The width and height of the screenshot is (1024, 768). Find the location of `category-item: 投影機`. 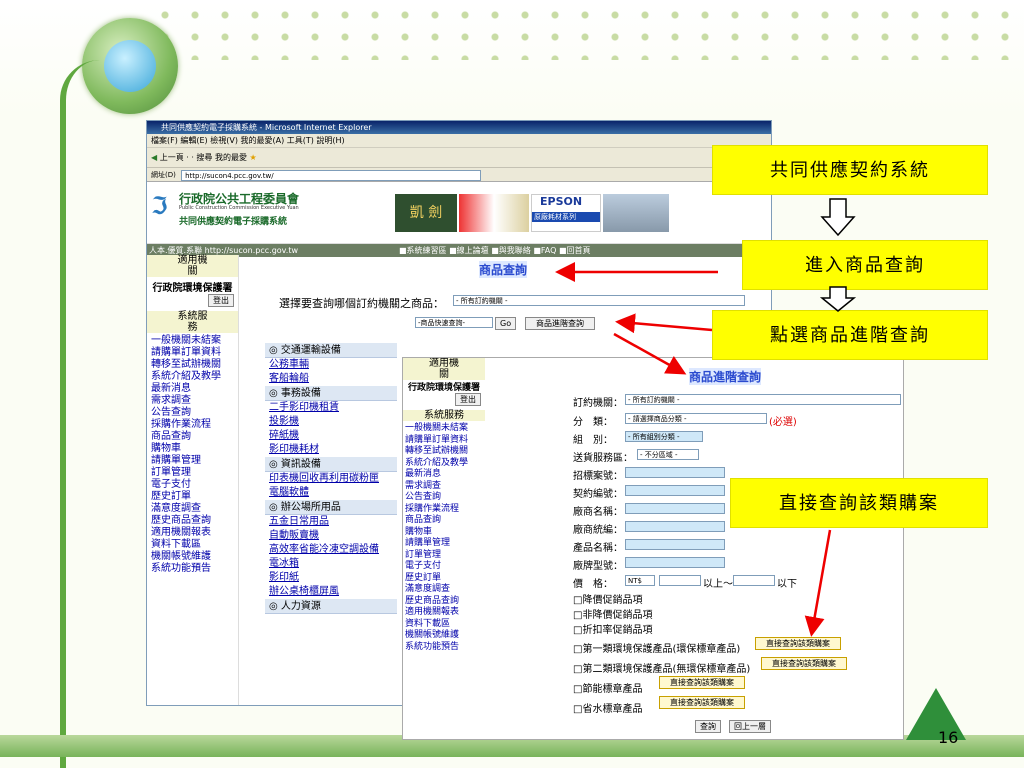

category-item: 投影機 is located at coordinates (331, 422).